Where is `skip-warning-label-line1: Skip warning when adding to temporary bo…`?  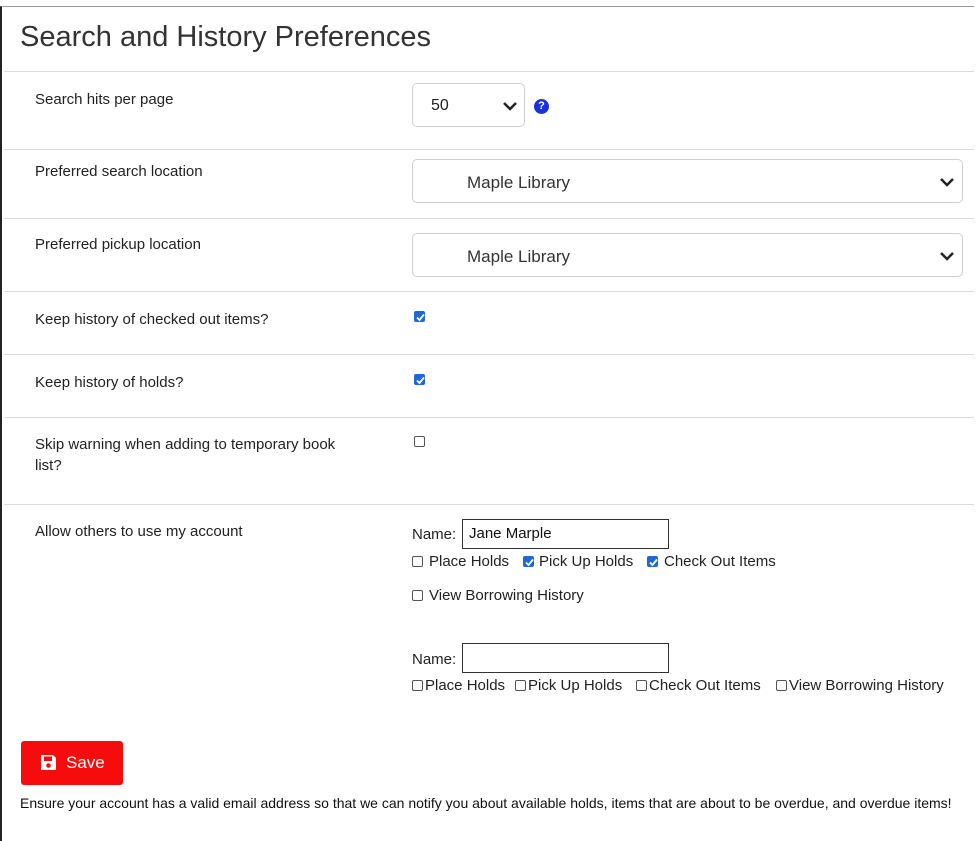
skip-warning-label-line1: Skip warning when adding to temporary bo… is located at coordinates (185, 444).